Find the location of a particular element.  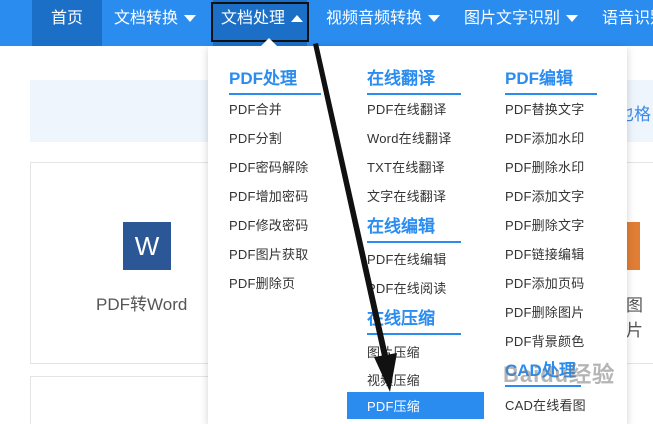

nav-doc-convert-label: 文档转换 is located at coordinates (146, 18).